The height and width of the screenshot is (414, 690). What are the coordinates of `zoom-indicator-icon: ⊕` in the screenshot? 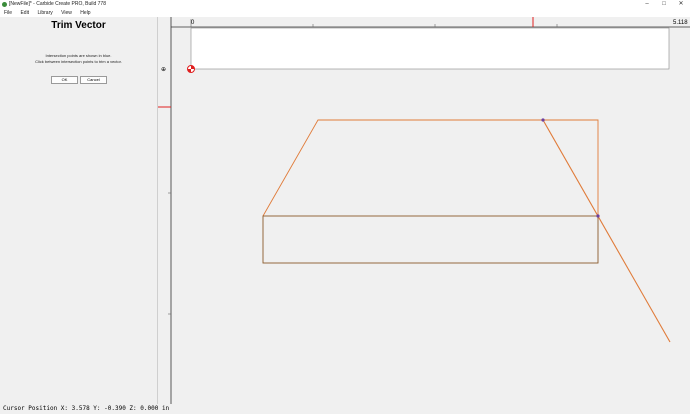 It's located at (163, 69).